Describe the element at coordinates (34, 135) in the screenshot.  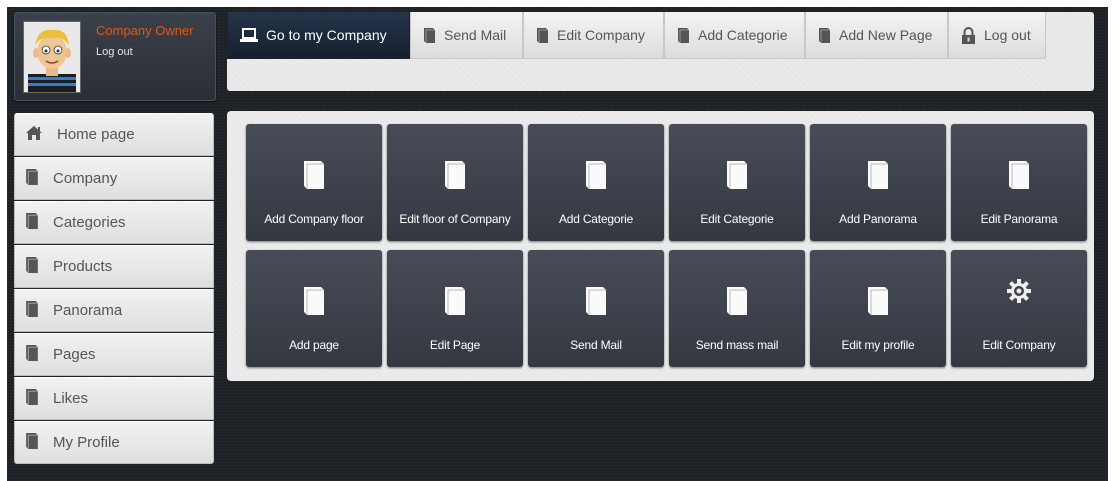
I see `home-icon` at that location.